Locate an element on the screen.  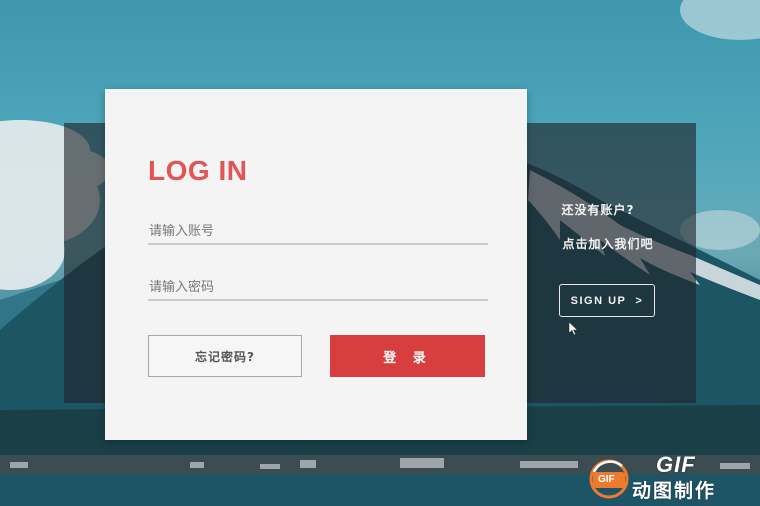
login-button: 登 录 is located at coordinates (407, 356).